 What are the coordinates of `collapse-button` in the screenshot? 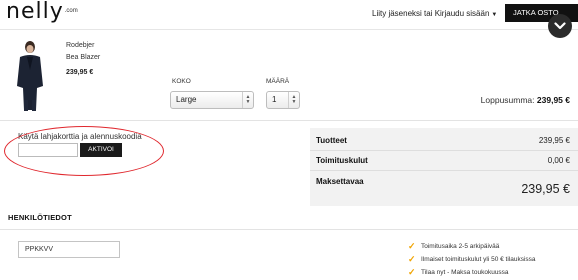 It's located at (560, 26).